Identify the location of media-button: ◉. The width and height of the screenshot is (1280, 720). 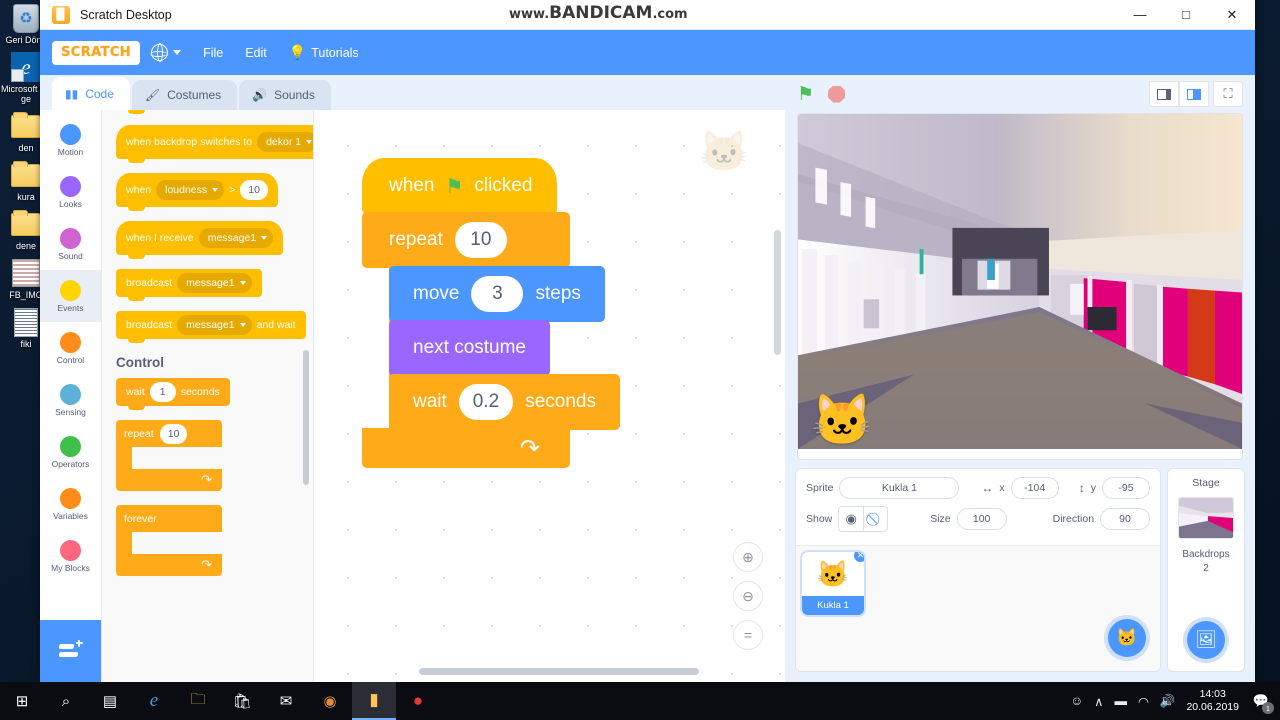
(330, 701).